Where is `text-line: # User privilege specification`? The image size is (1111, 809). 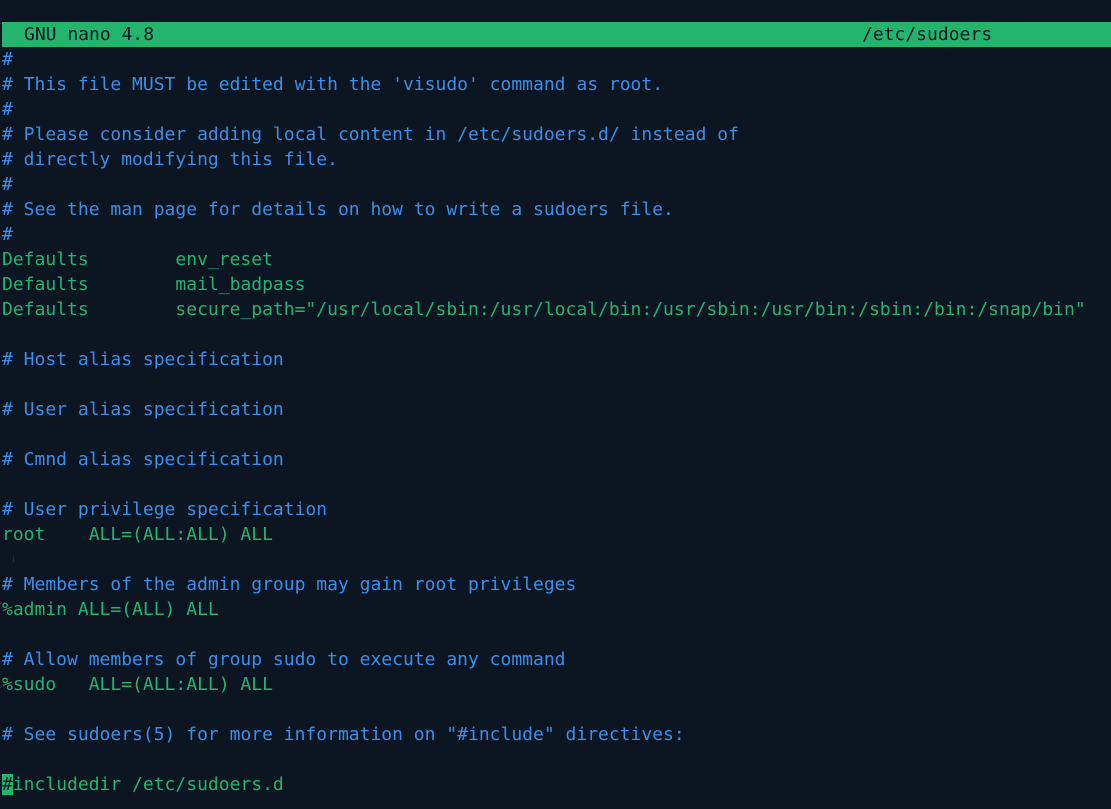
text-line: # User privilege specification is located at coordinates (556, 509).